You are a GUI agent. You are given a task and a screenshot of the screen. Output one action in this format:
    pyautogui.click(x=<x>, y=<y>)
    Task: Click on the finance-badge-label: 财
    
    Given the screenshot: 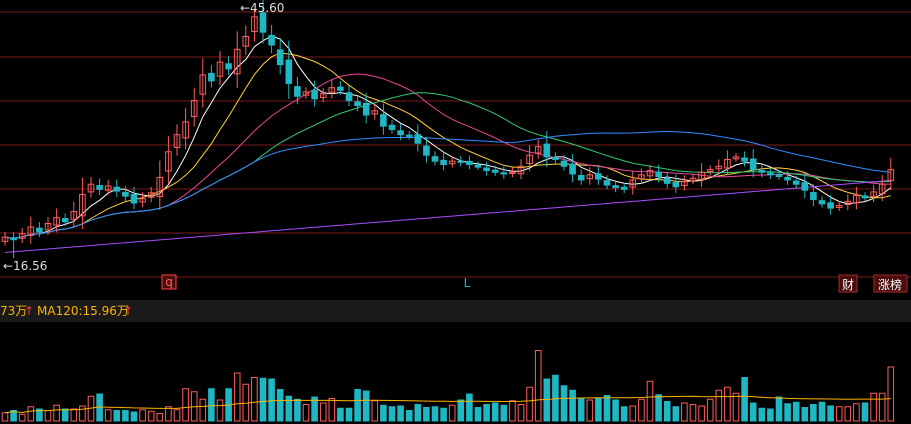 What is the action you would take?
    pyautogui.click(x=848, y=285)
    